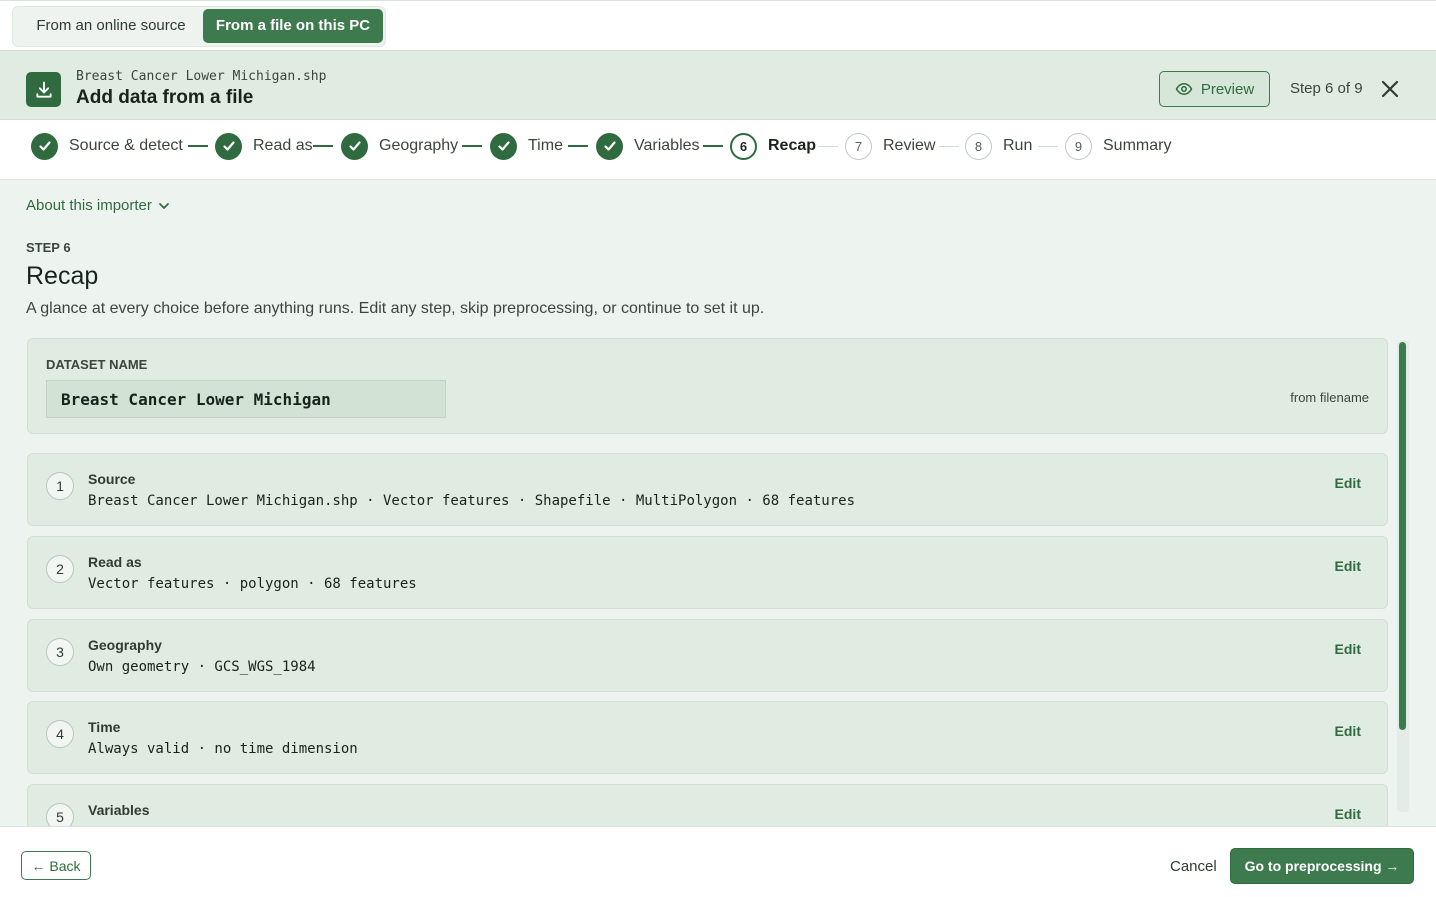  I want to click on step-label: Variables, so click(667, 145).